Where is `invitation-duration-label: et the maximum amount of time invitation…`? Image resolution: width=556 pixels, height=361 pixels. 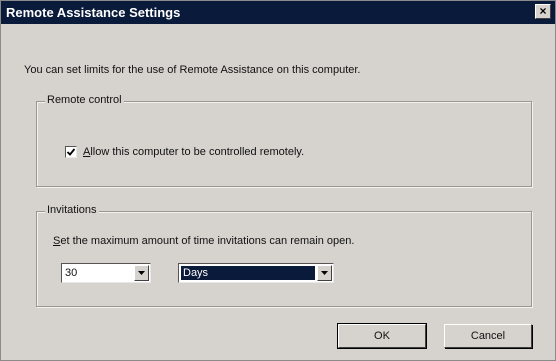 invitation-duration-label: et the maximum amount of time invitation… is located at coordinates (207, 241).